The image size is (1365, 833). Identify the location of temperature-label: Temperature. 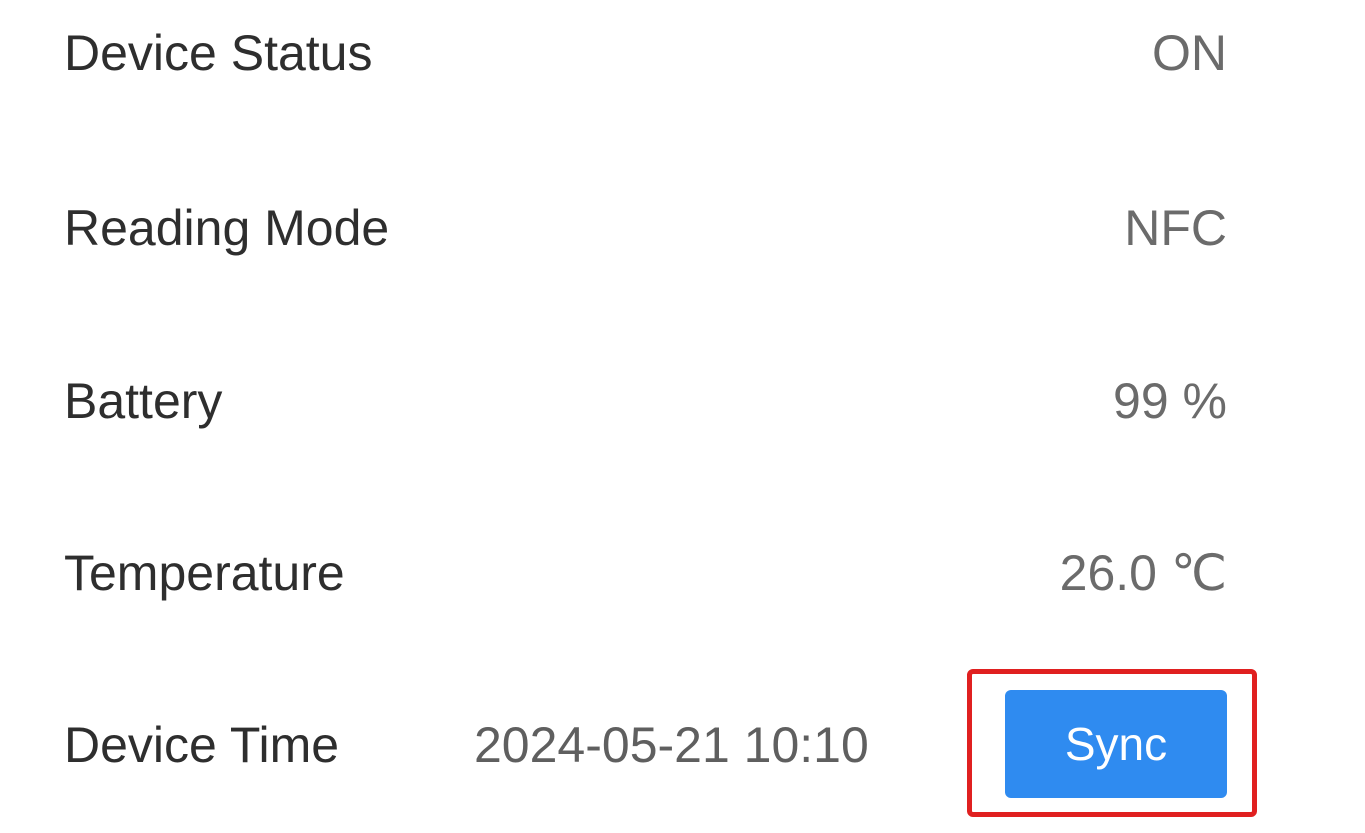
(204, 573).